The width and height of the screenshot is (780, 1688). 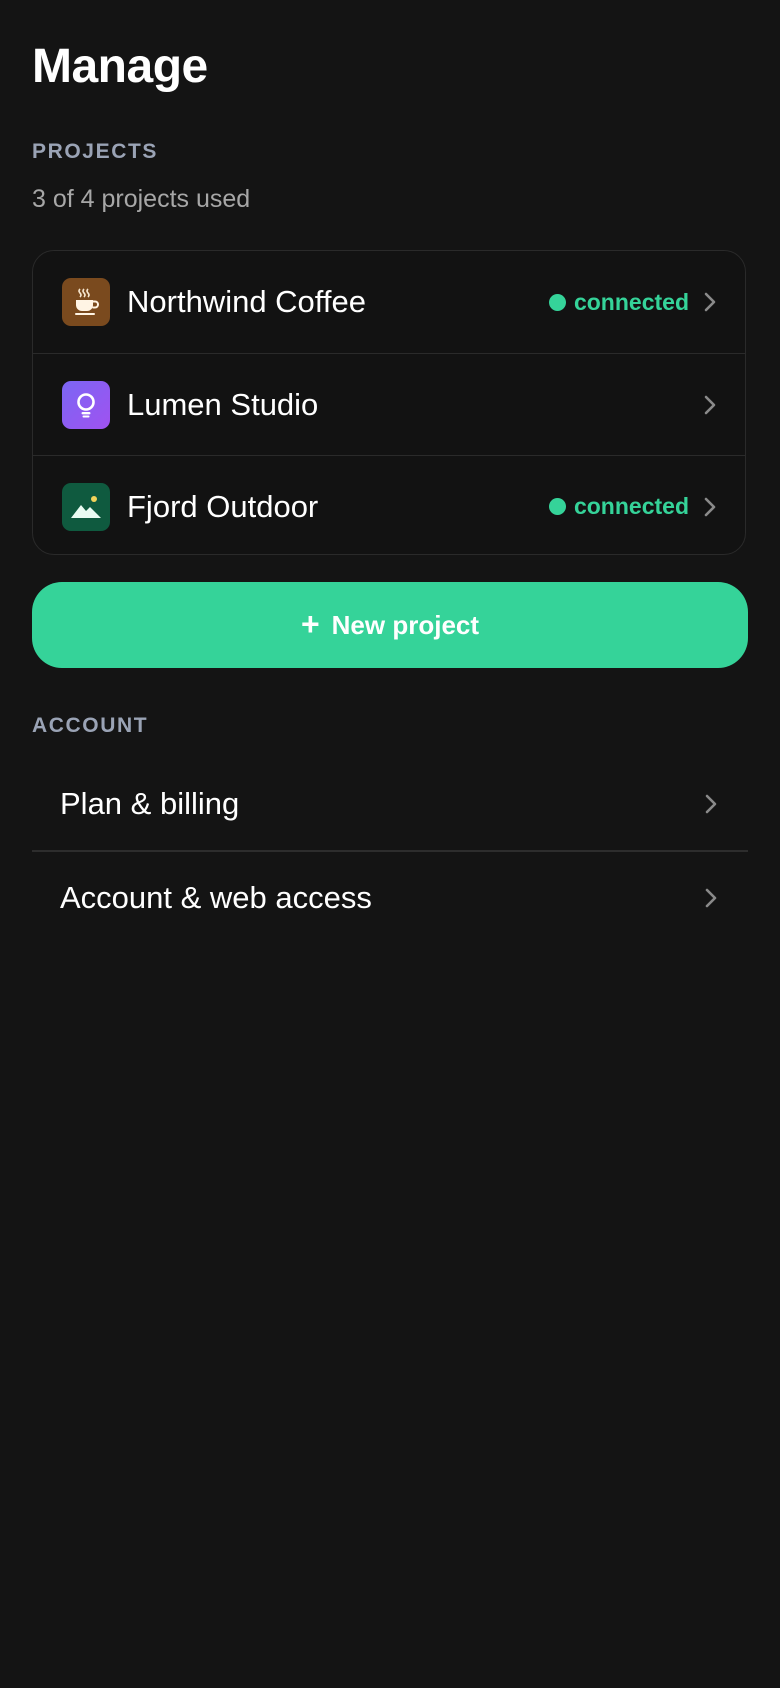 I want to click on account-web-access-row: Account & web access, so click(x=390, y=898).